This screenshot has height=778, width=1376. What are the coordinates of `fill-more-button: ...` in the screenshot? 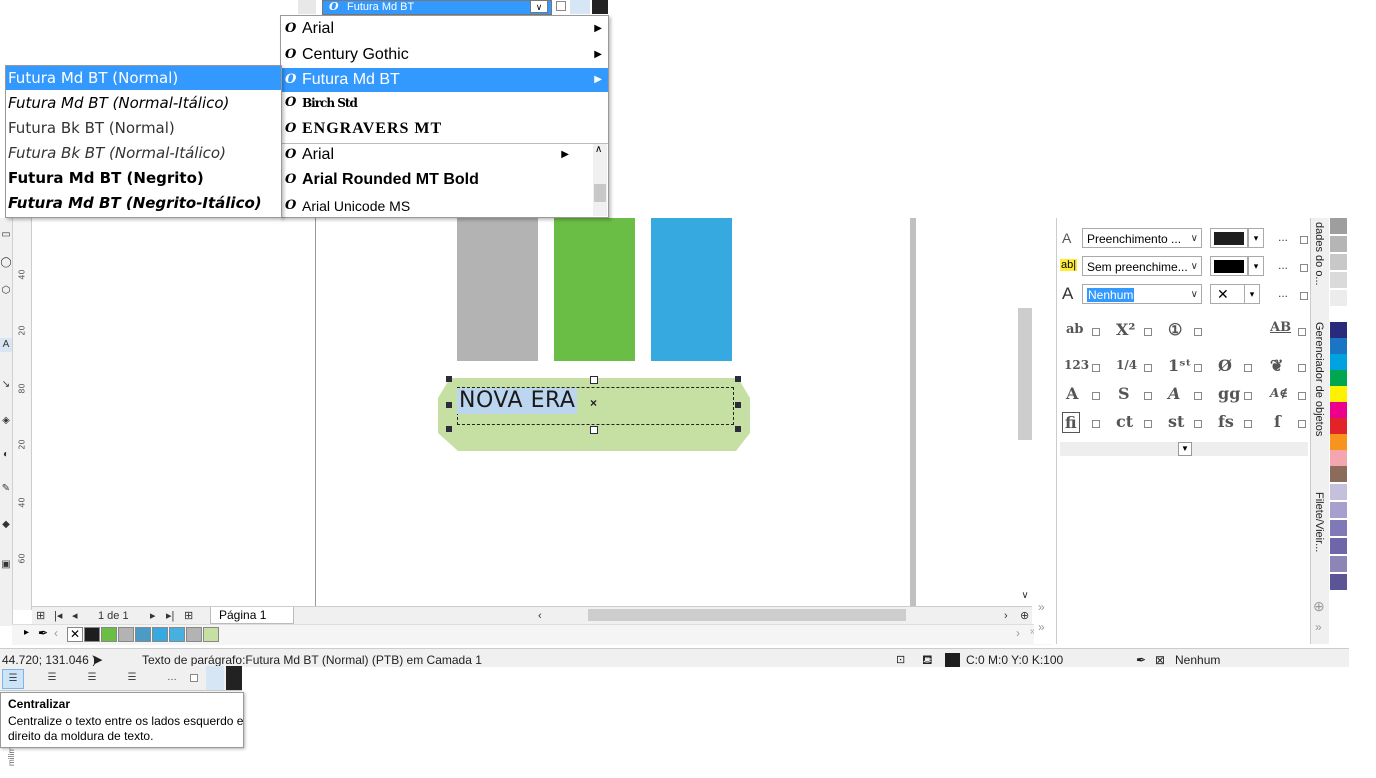 It's located at (1283, 237).